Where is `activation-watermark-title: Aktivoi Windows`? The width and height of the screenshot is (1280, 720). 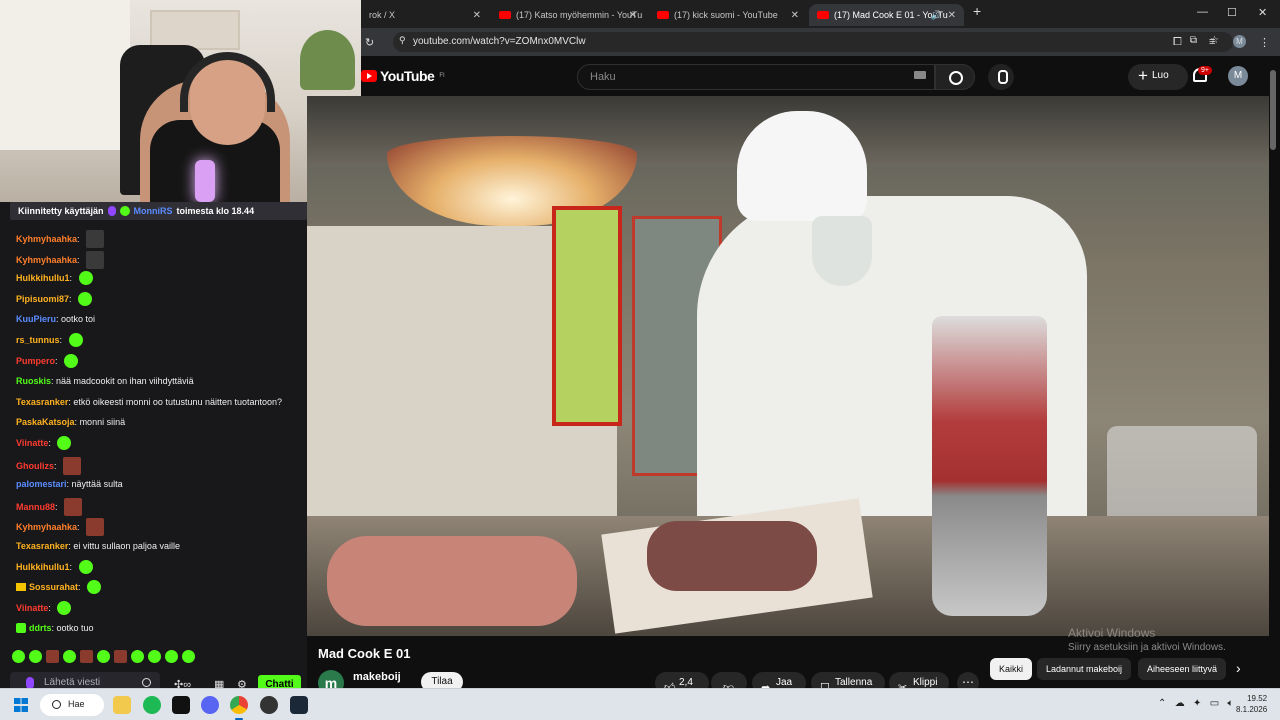
activation-watermark-title: Aktivoi Windows is located at coordinates (1112, 633).